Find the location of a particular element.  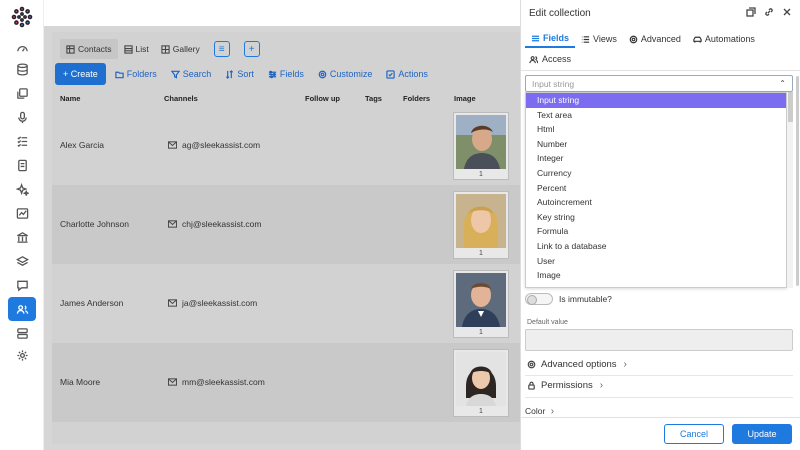

cancel-button: Cancel is located at coordinates (694, 434).